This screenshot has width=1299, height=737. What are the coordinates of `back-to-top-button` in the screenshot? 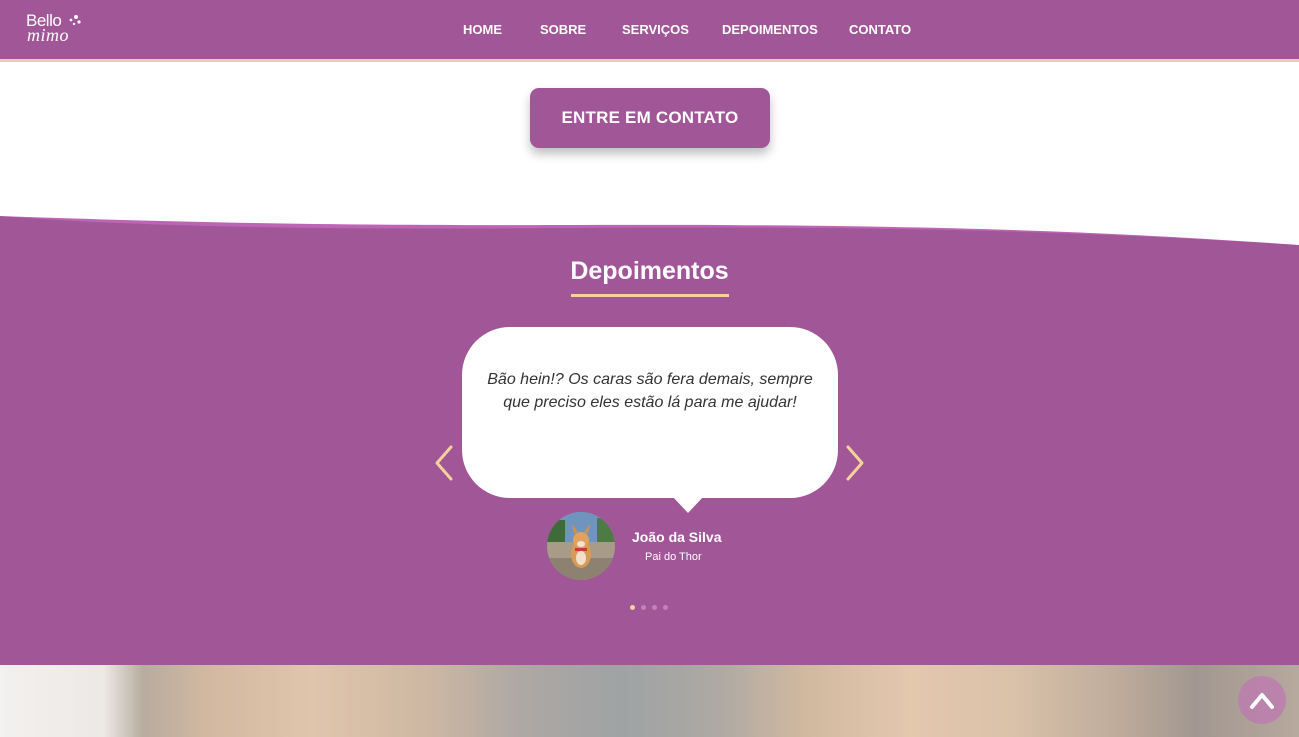 It's located at (1262, 700).